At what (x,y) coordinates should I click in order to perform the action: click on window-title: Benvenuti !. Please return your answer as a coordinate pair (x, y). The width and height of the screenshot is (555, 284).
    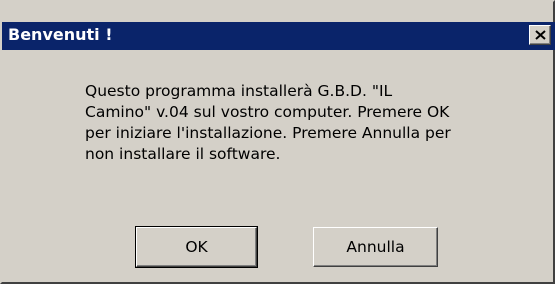
    Looking at the image, I should click on (60, 34).